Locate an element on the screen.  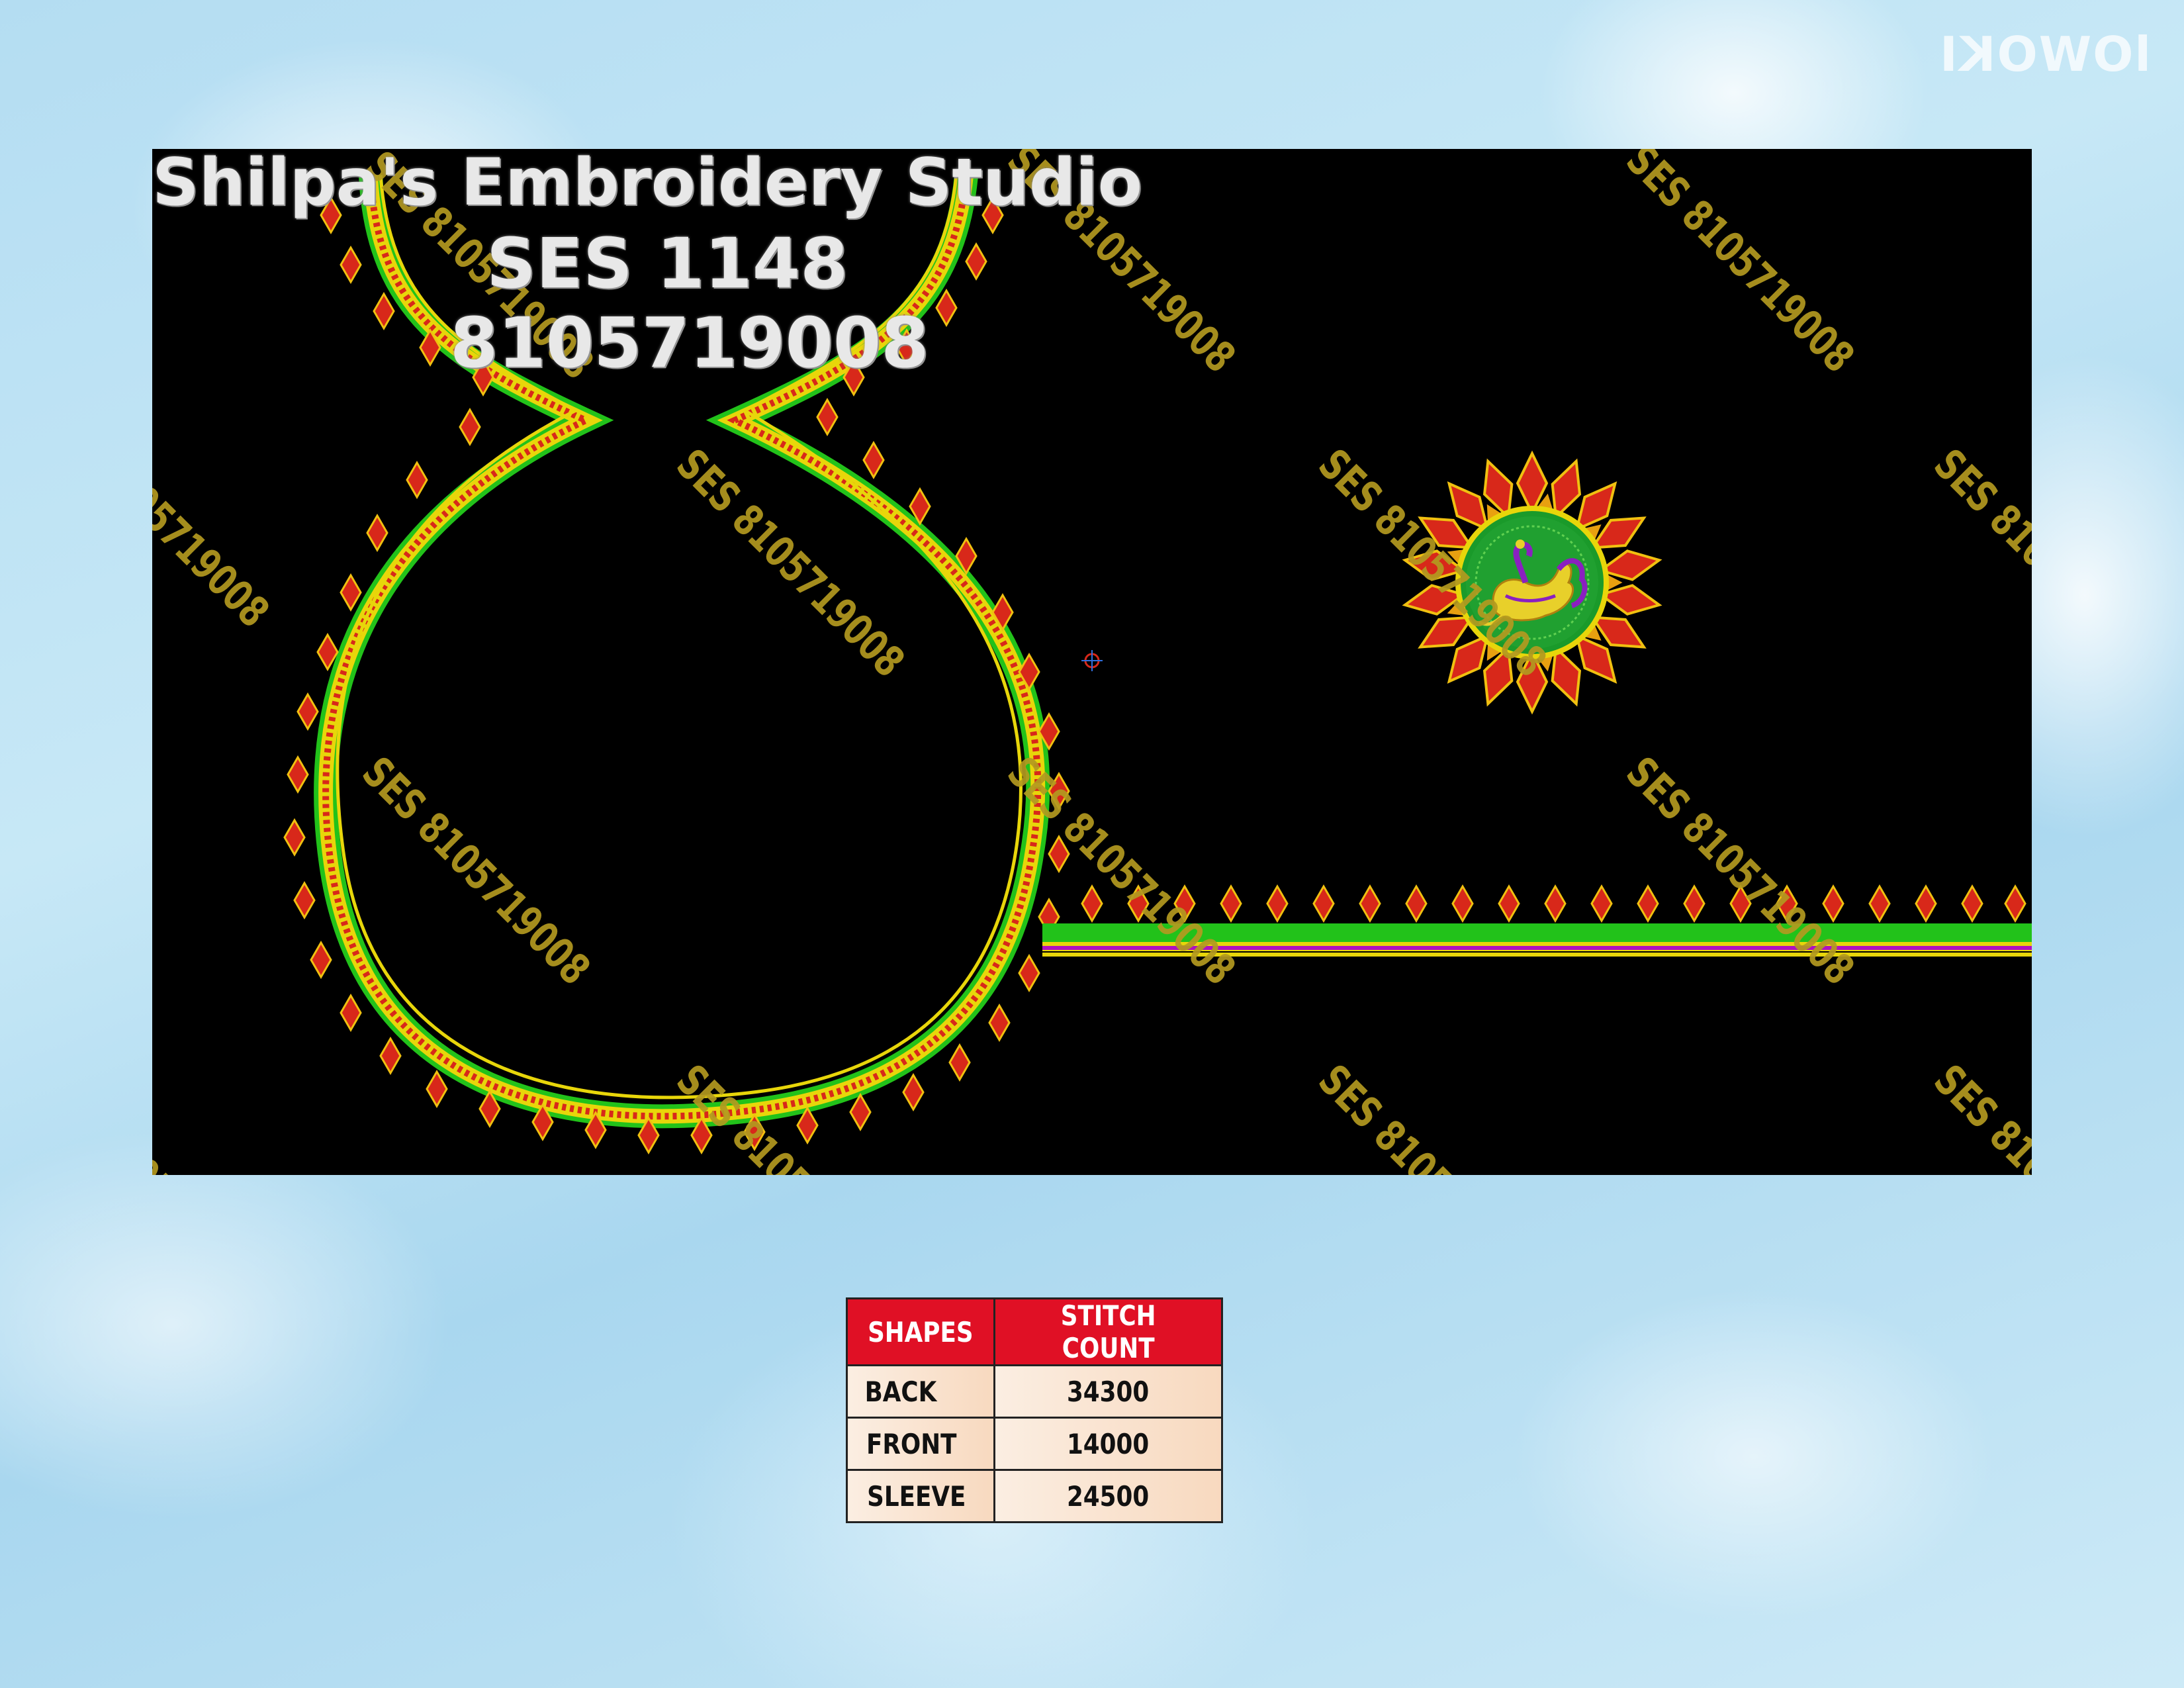
table-row: BACK 34300 is located at coordinates (1035, 1391).